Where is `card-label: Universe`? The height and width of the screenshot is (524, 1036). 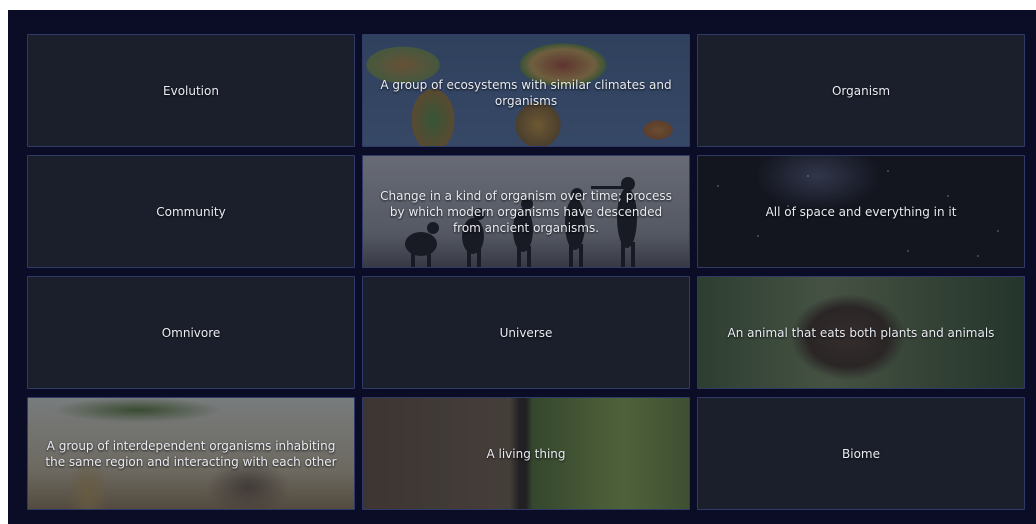 card-label: Universe is located at coordinates (526, 332).